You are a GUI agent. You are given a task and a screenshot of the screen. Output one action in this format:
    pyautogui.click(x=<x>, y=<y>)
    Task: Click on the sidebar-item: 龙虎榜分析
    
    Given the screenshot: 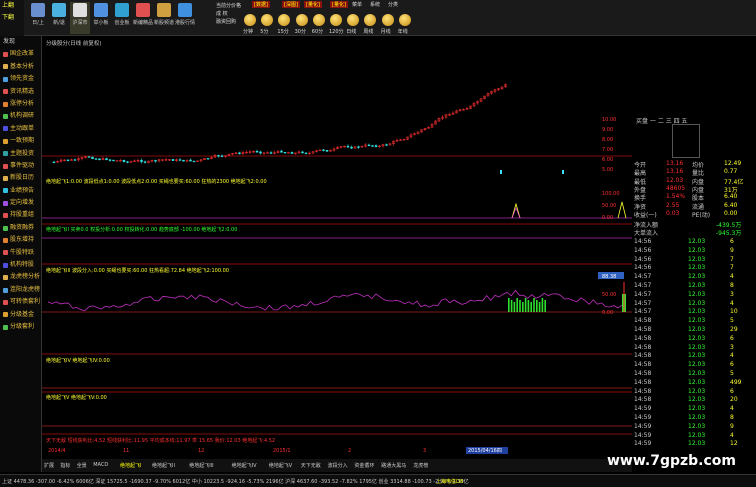 What is the action you would take?
    pyautogui.click(x=20, y=277)
    